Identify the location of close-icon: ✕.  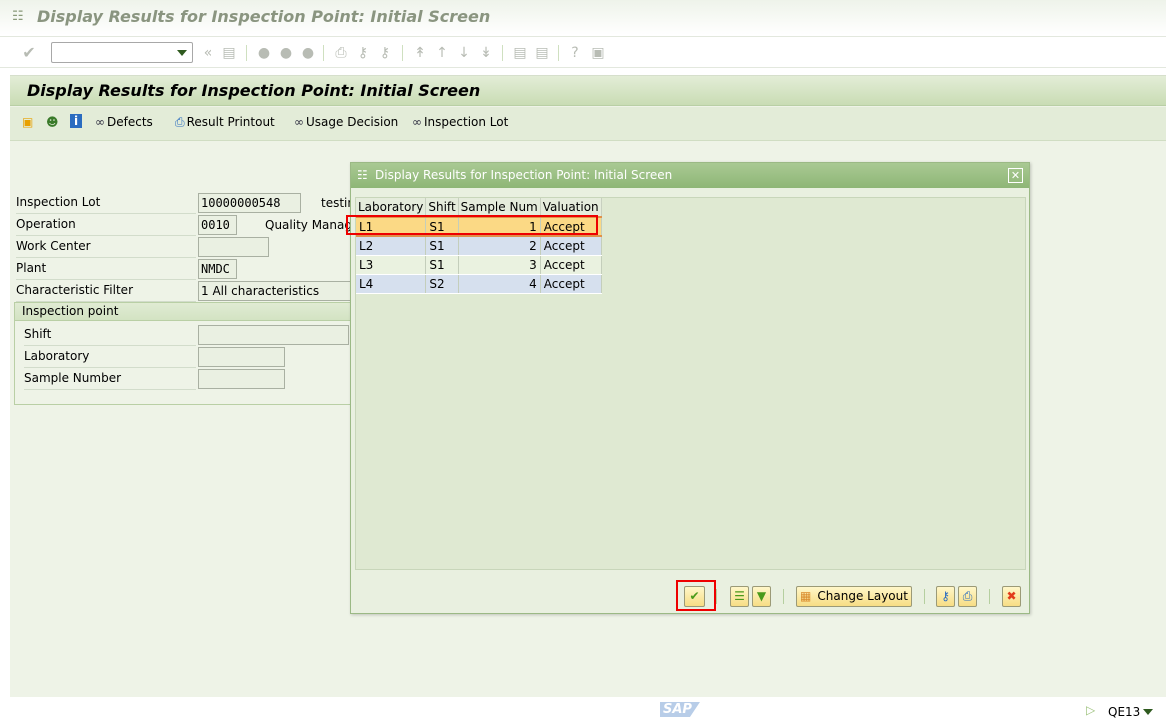
(1015, 175).